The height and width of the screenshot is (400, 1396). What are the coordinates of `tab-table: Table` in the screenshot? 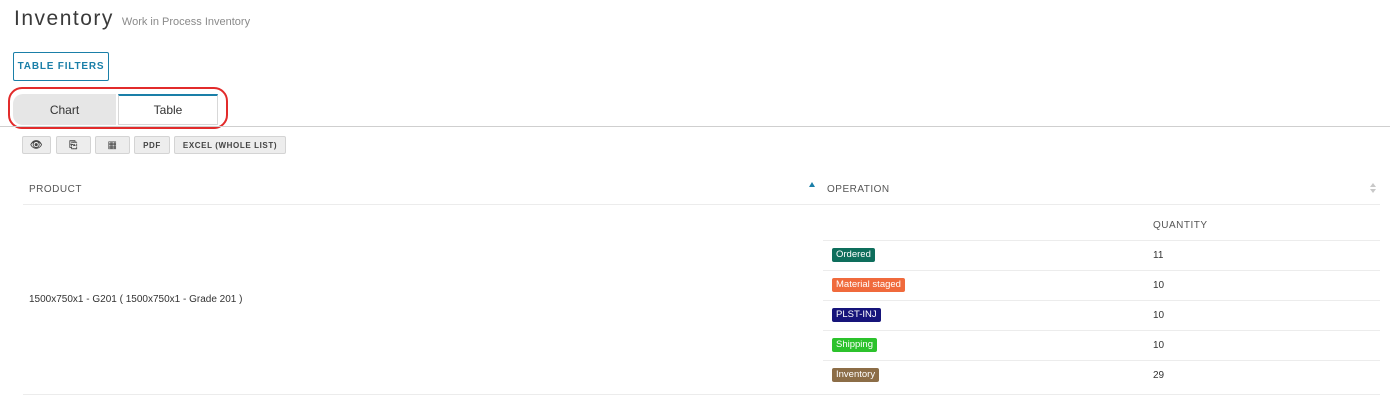 It's located at (168, 109).